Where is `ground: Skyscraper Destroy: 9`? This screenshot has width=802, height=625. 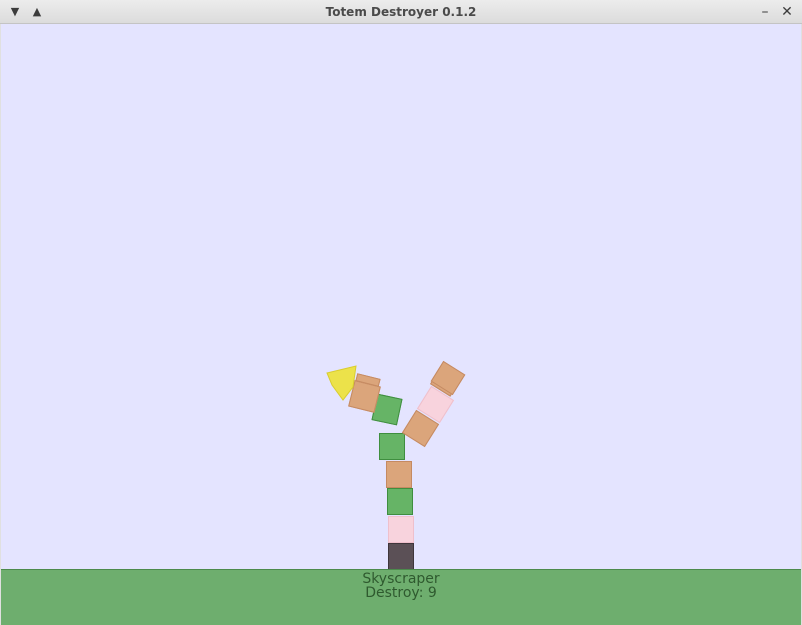 ground: Skyscraper Destroy: 9 is located at coordinates (401, 597).